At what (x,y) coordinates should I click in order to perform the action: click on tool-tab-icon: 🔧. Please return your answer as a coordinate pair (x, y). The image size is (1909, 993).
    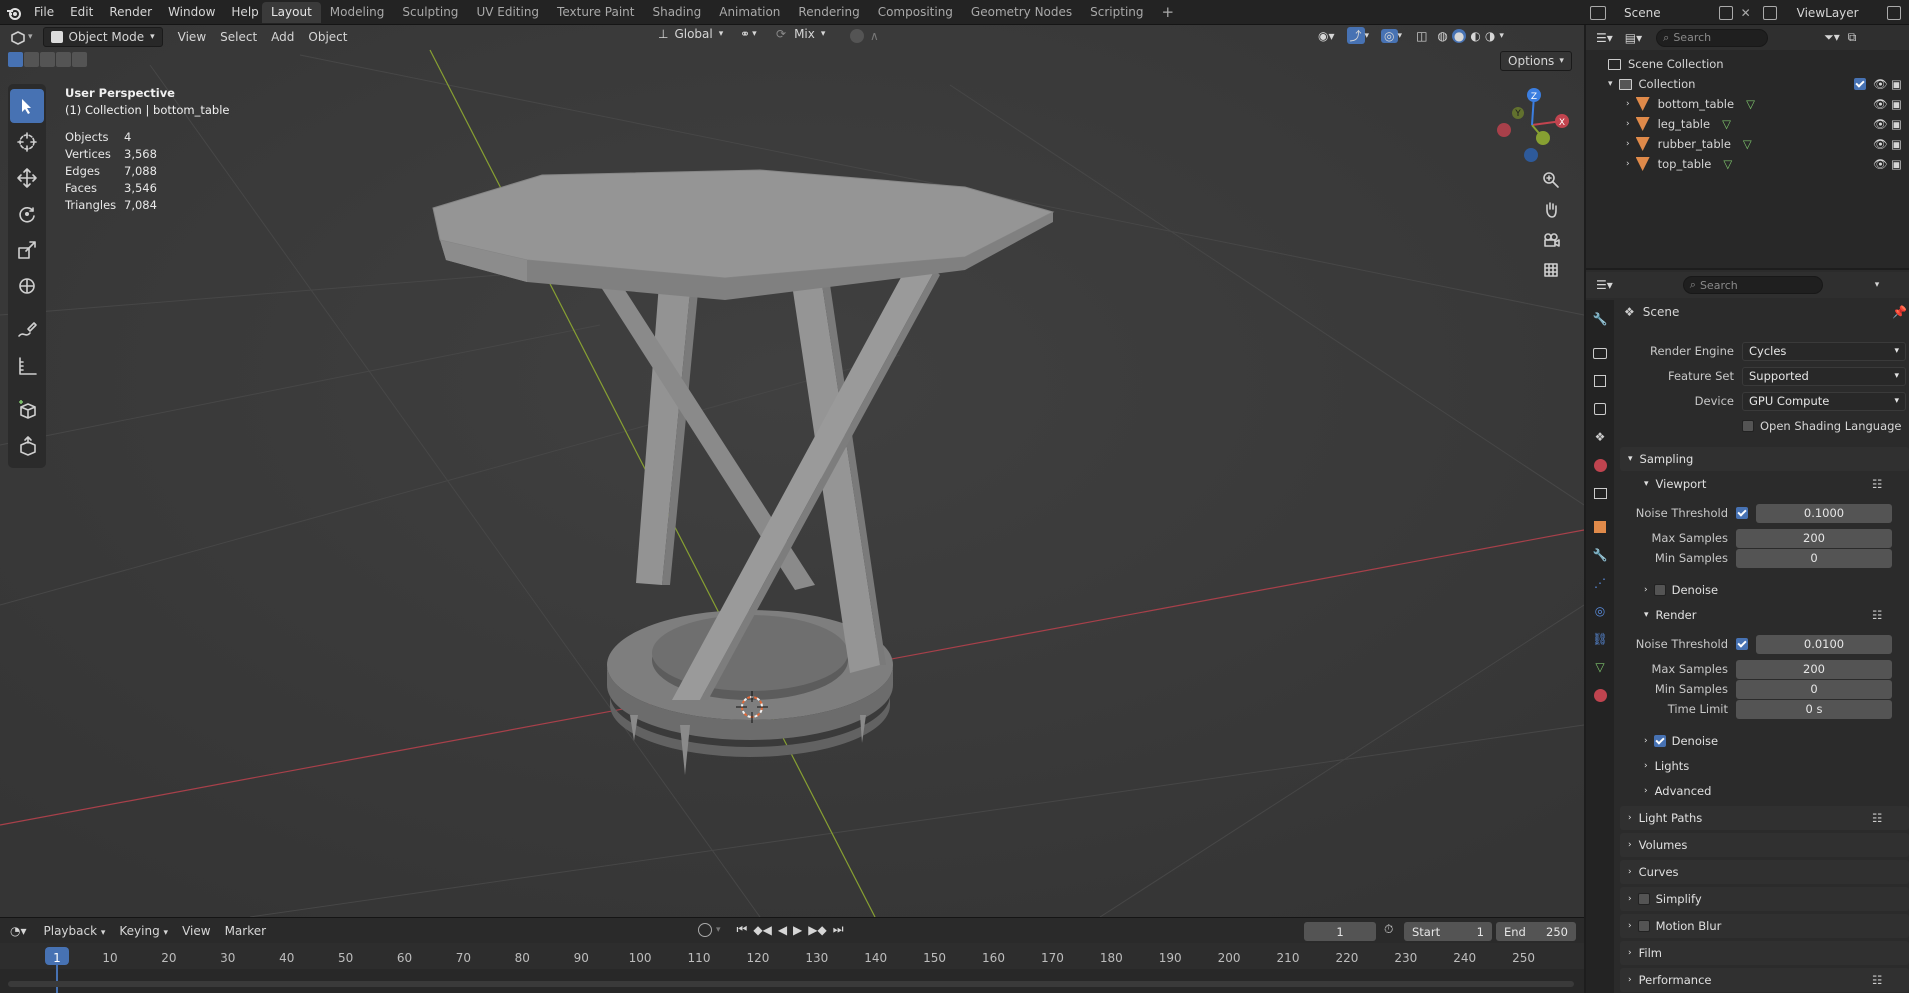
    Looking at the image, I should click on (1600, 319).